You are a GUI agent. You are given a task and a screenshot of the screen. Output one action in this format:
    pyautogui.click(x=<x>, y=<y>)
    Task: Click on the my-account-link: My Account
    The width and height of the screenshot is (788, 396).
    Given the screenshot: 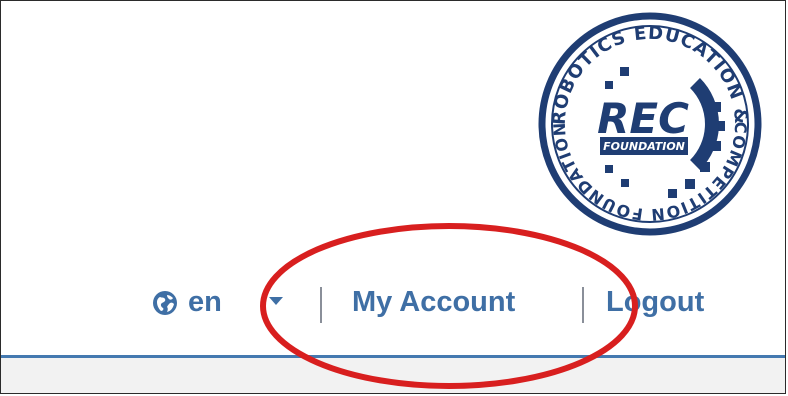 What is the action you would take?
    pyautogui.click(x=433, y=302)
    